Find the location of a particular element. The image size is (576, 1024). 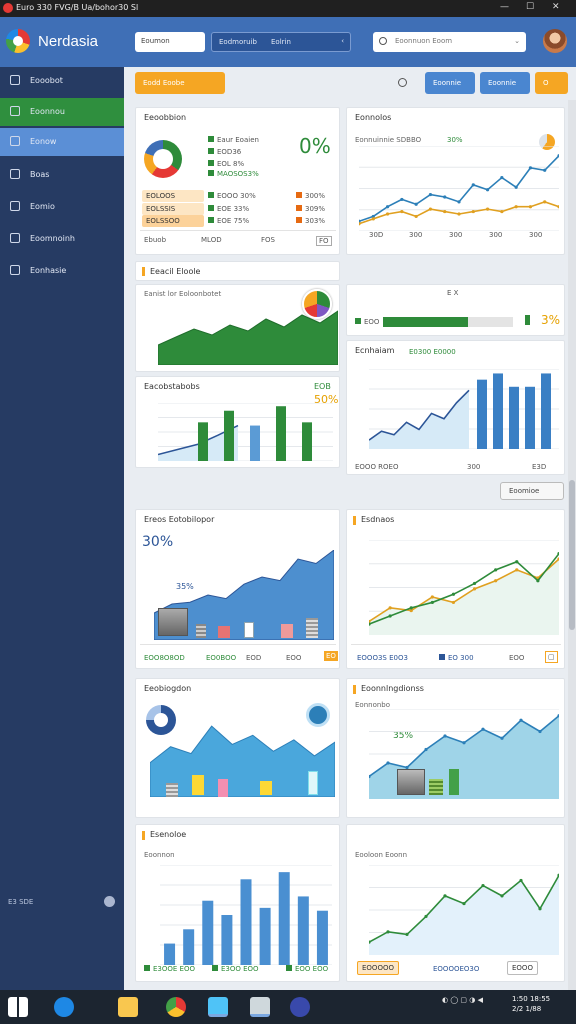

clock: 1:50 18:55 2/2 1/88 is located at coordinates (531, 1004).